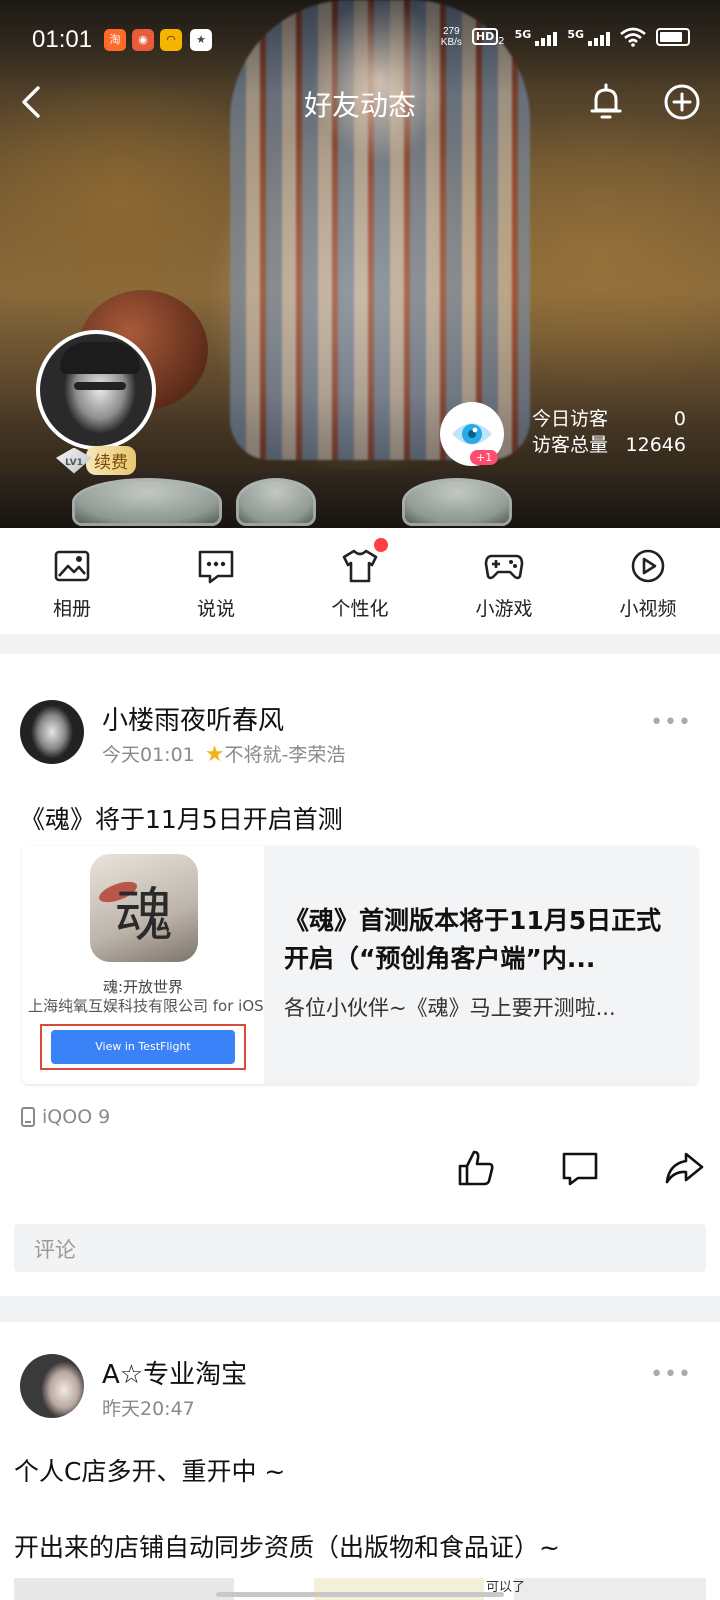 The height and width of the screenshot is (1600, 720). I want to click on network-speed: 279 KB/s, so click(451, 37).